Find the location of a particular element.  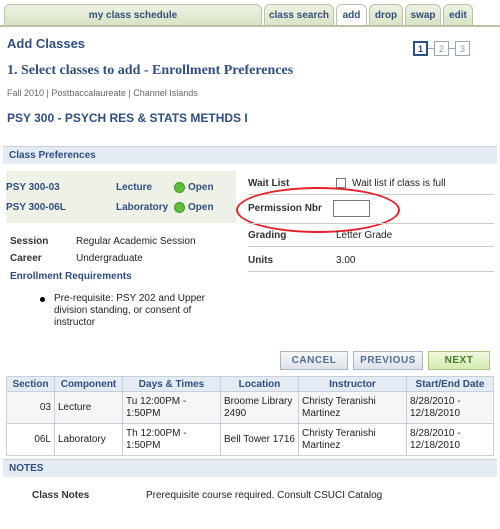

step-1: 1 is located at coordinates (420, 48).